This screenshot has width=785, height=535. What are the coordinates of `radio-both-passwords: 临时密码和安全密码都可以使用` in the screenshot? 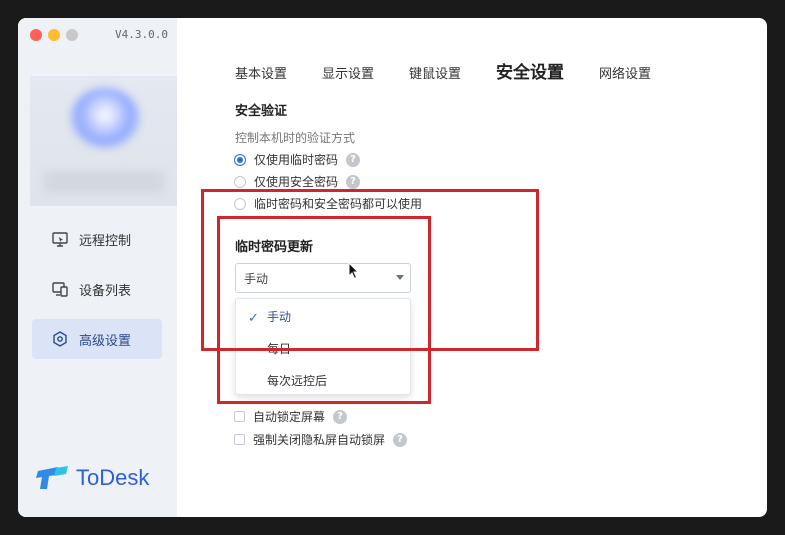 It's located at (328, 203).